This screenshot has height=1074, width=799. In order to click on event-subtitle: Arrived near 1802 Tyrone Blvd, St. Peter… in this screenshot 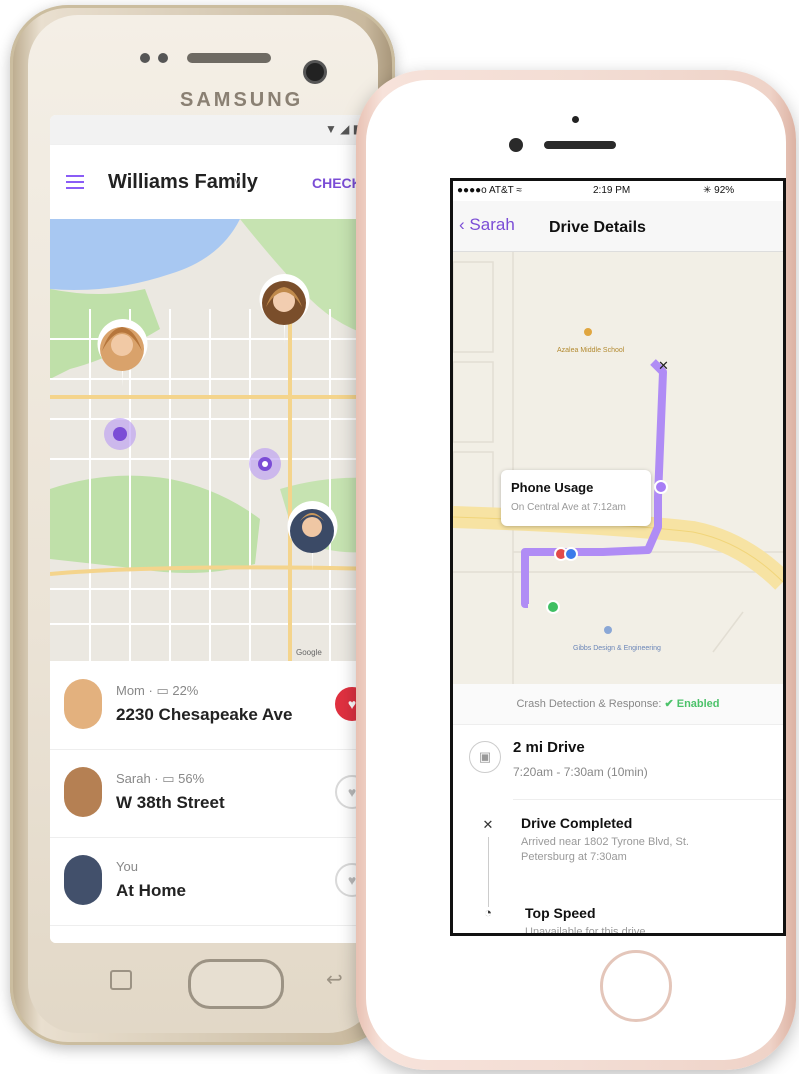, I will do `click(605, 849)`.